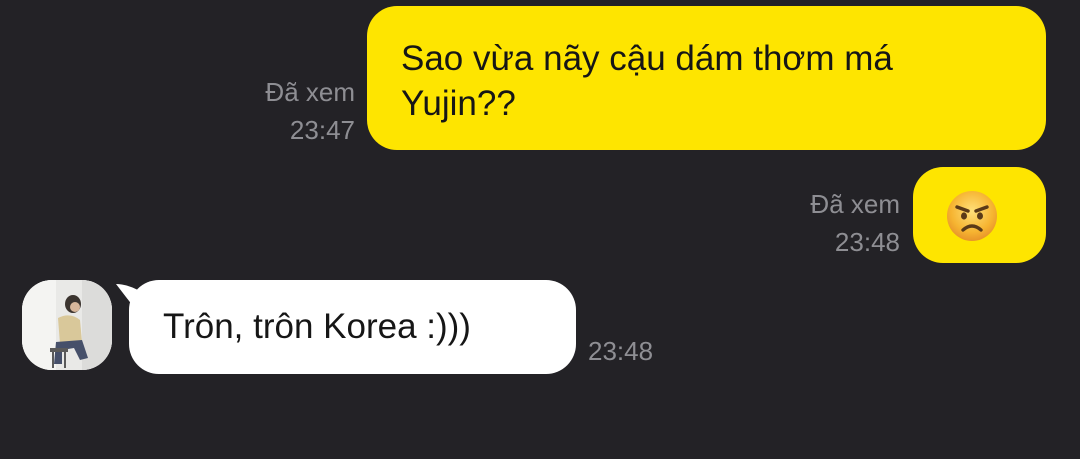 The width and height of the screenshot is (1080, 459). Describe the element at coordinates (822, 223) in the screenshot. I see `read-receipt-2: Đã xem 23:48` at that location.